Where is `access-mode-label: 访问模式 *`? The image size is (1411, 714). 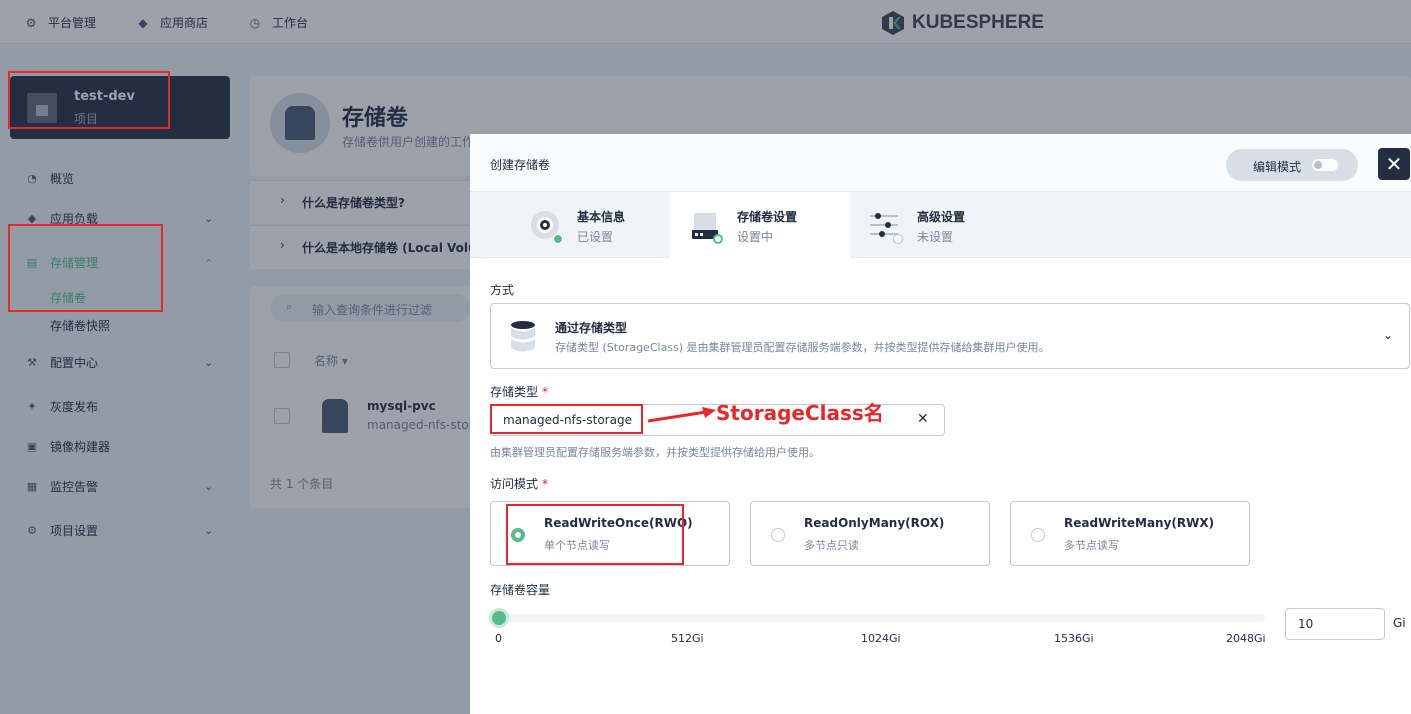 access-mode-label: 访问模式 * is located at coordinates (519, 483).